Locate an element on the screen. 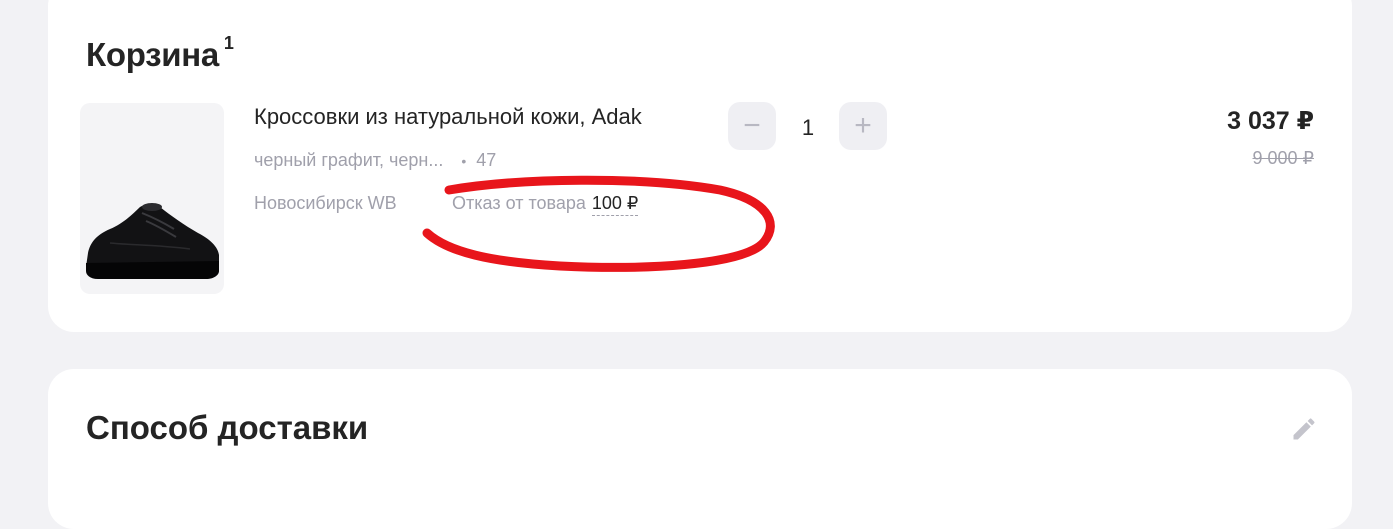 This screenshot has height=529, width=1393. refusal-price: 100 ₽ is located at coordinates (615, 204).